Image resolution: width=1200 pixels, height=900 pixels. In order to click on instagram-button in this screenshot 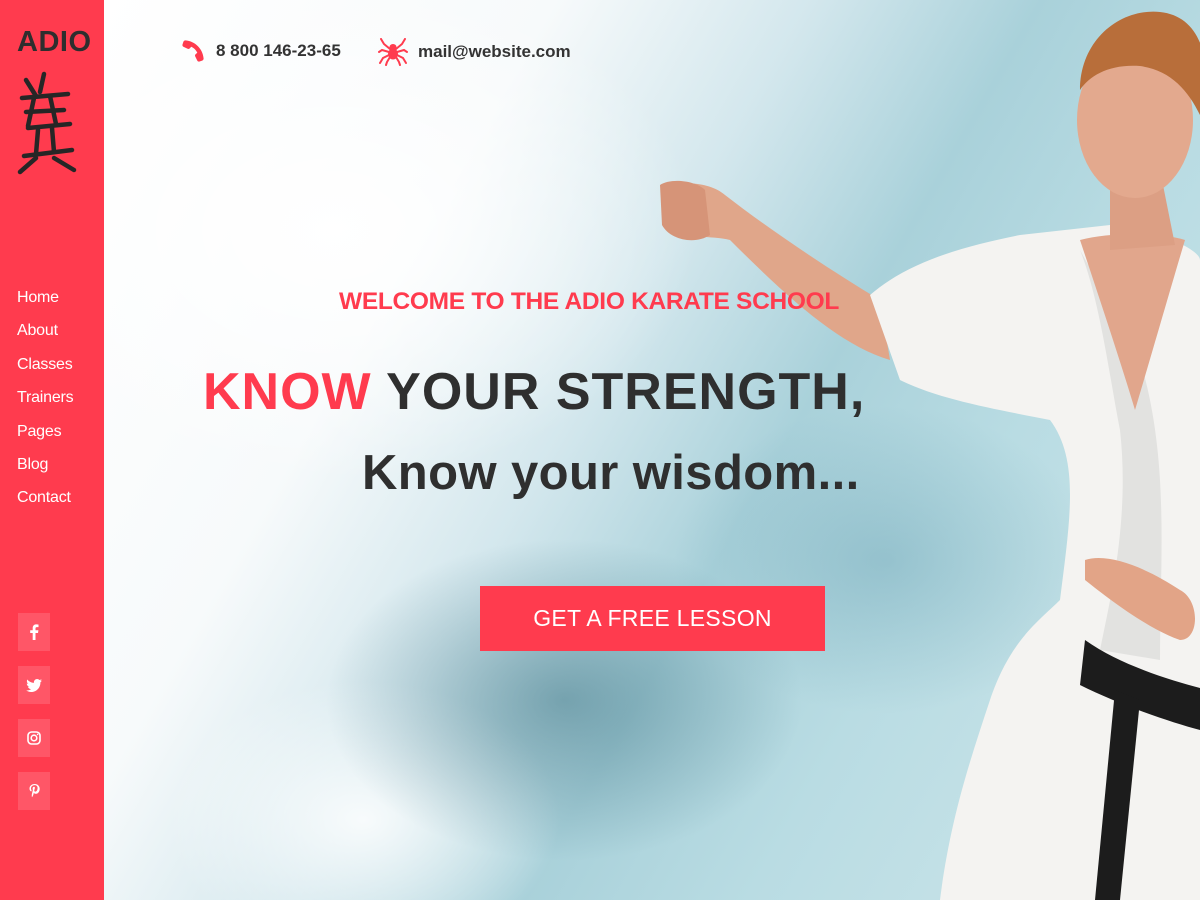, I will do `click(34, 738)`.